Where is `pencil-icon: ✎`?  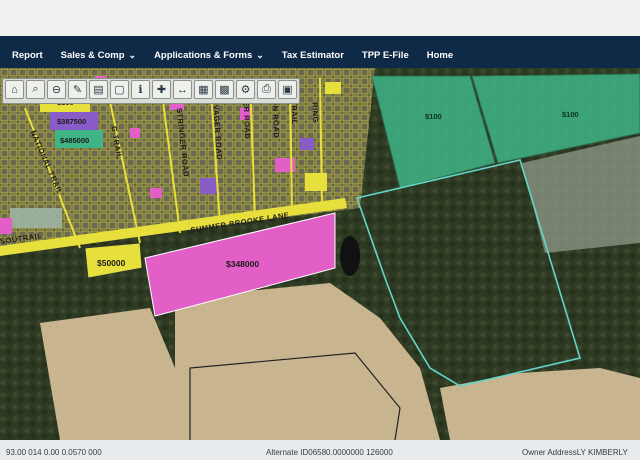 pencil-icon: ✎ is located at coordinates (77, 89).